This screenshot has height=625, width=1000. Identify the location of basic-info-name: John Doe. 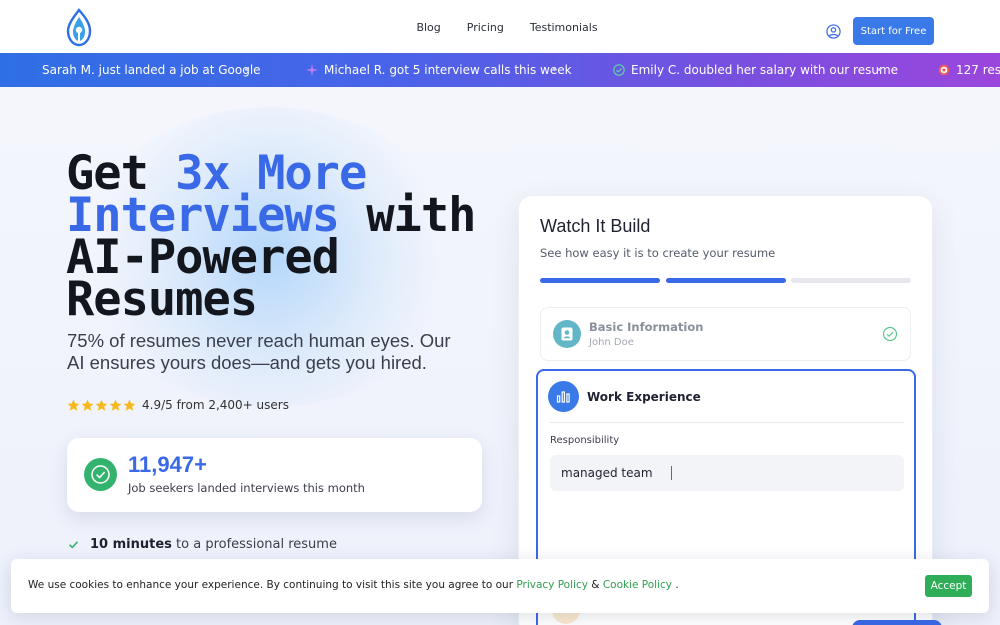
(611, 342).